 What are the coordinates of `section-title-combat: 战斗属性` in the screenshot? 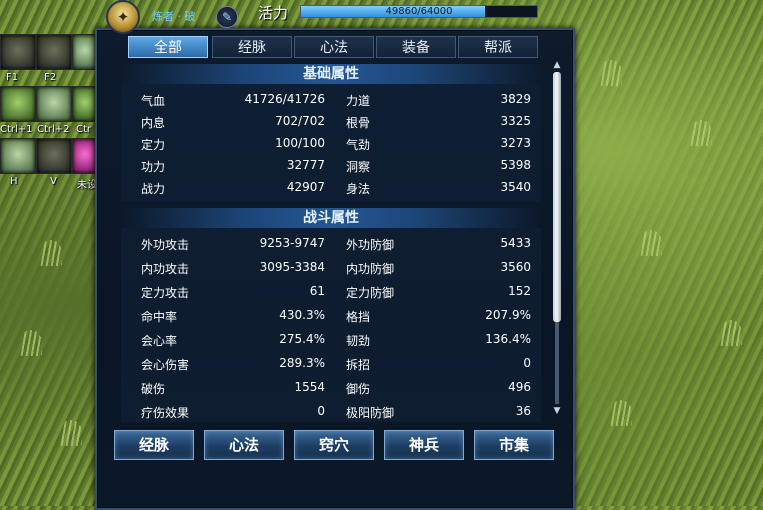 It's located at (331, 218).